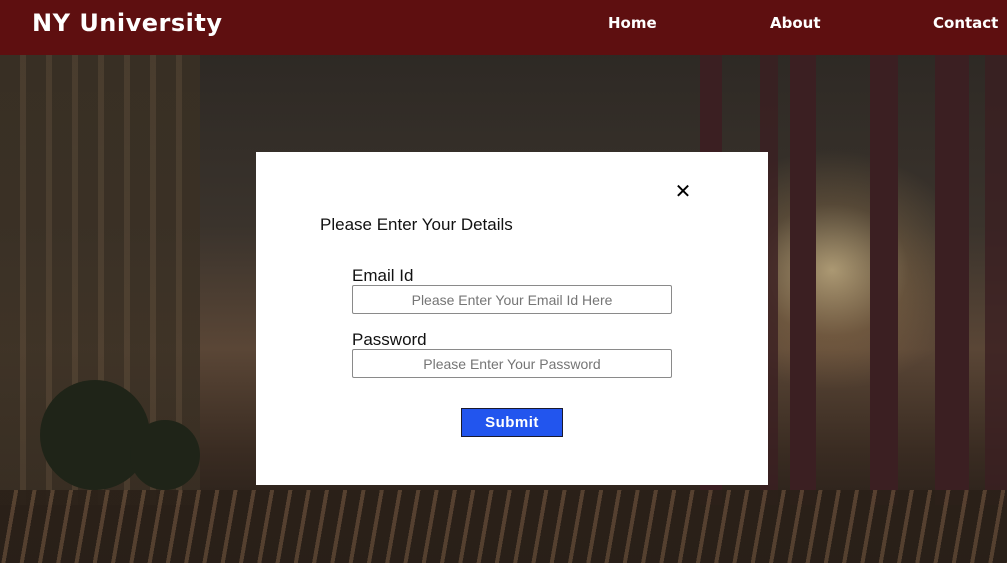 The width and height of the screenshot is (1007, 563). I want to click on email-label: Email Id, so click(383, 275).